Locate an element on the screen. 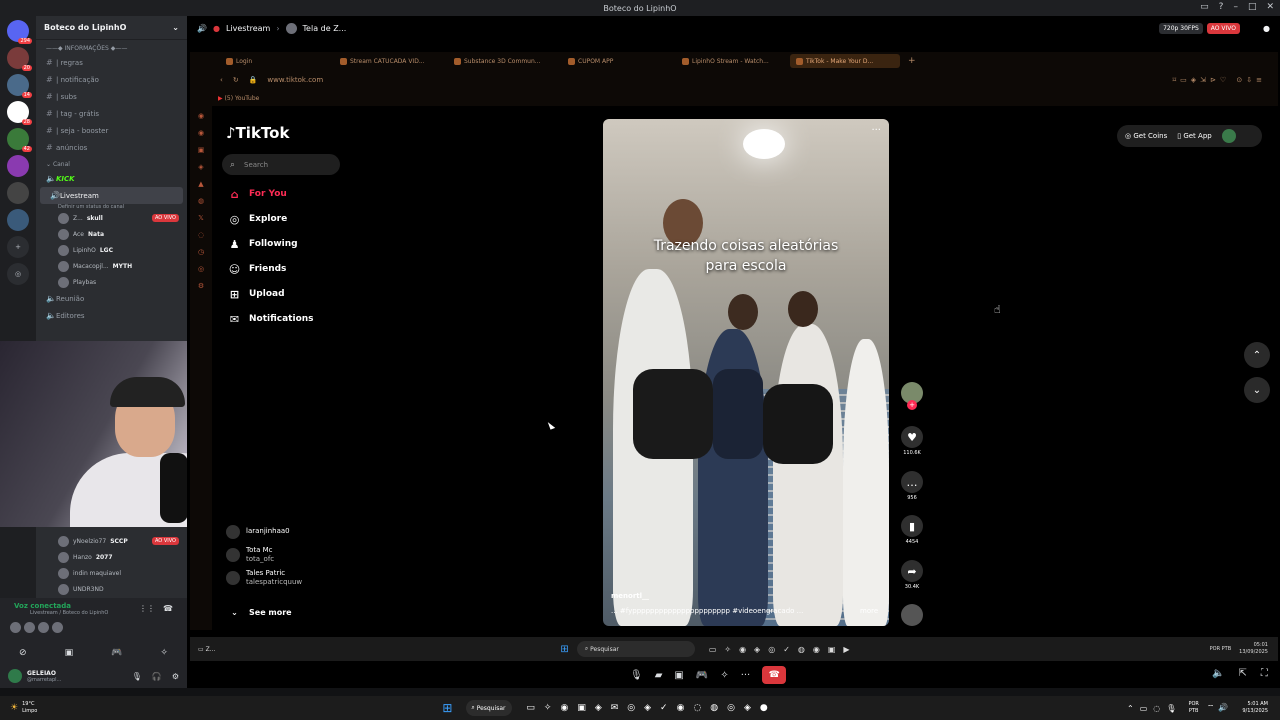  inner-taskbar-apps: ▭✧◉◈◎✓◍◉▣▶ is located at coordinates (783, 649).